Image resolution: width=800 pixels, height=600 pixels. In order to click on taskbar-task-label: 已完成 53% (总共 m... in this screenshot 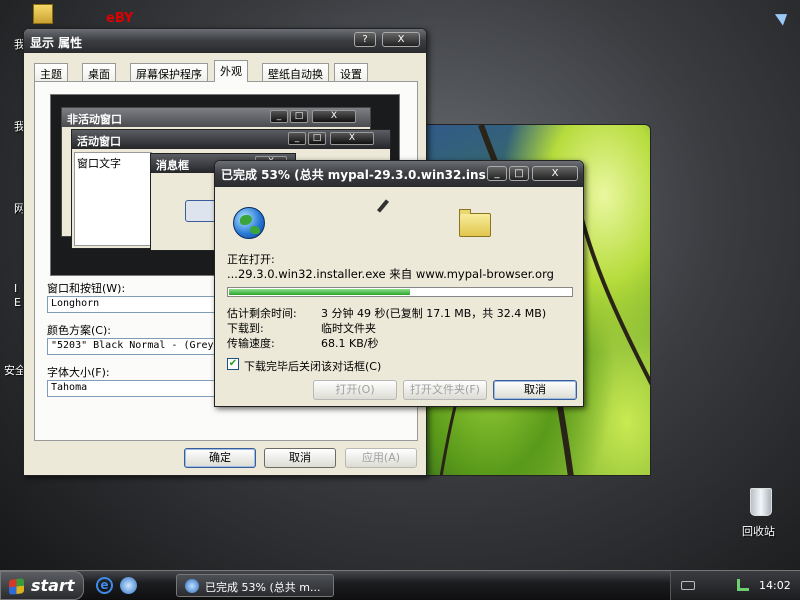, I will do `click(263, 587)`.